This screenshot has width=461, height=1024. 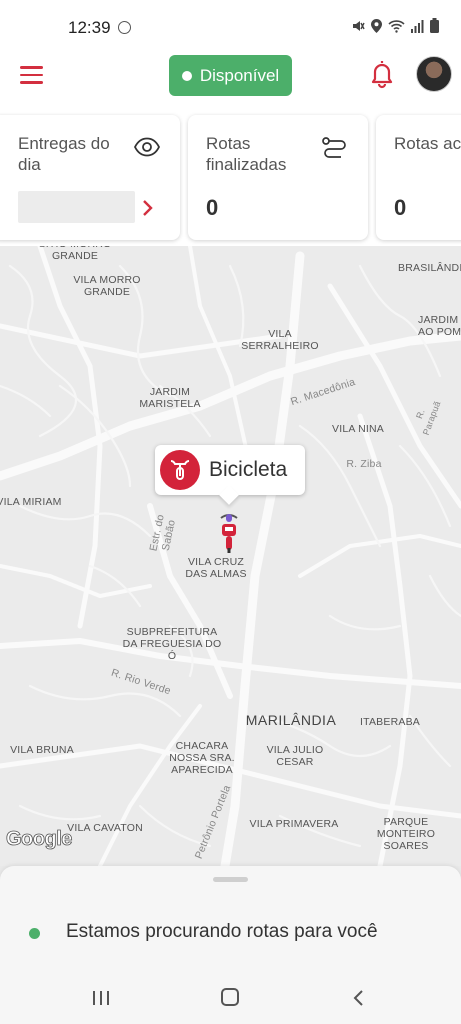 What do you see at coordinates (107, 286) in the screenshot?
I see `map-label: VILA MORRO GRANDE` at bounding box center [107, 286].